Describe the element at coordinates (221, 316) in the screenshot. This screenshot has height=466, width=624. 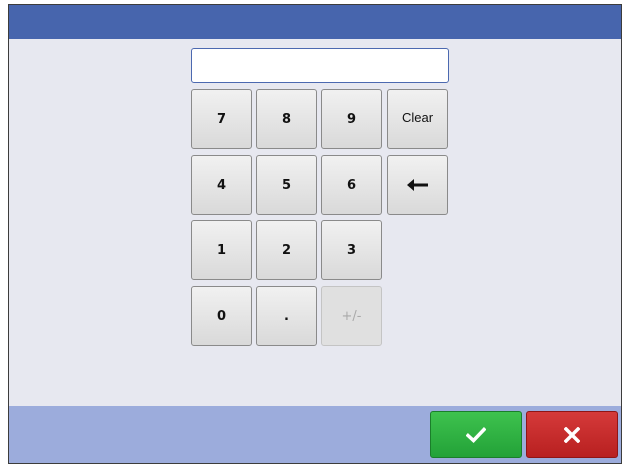
I see `key-0-button: 0` at that location.